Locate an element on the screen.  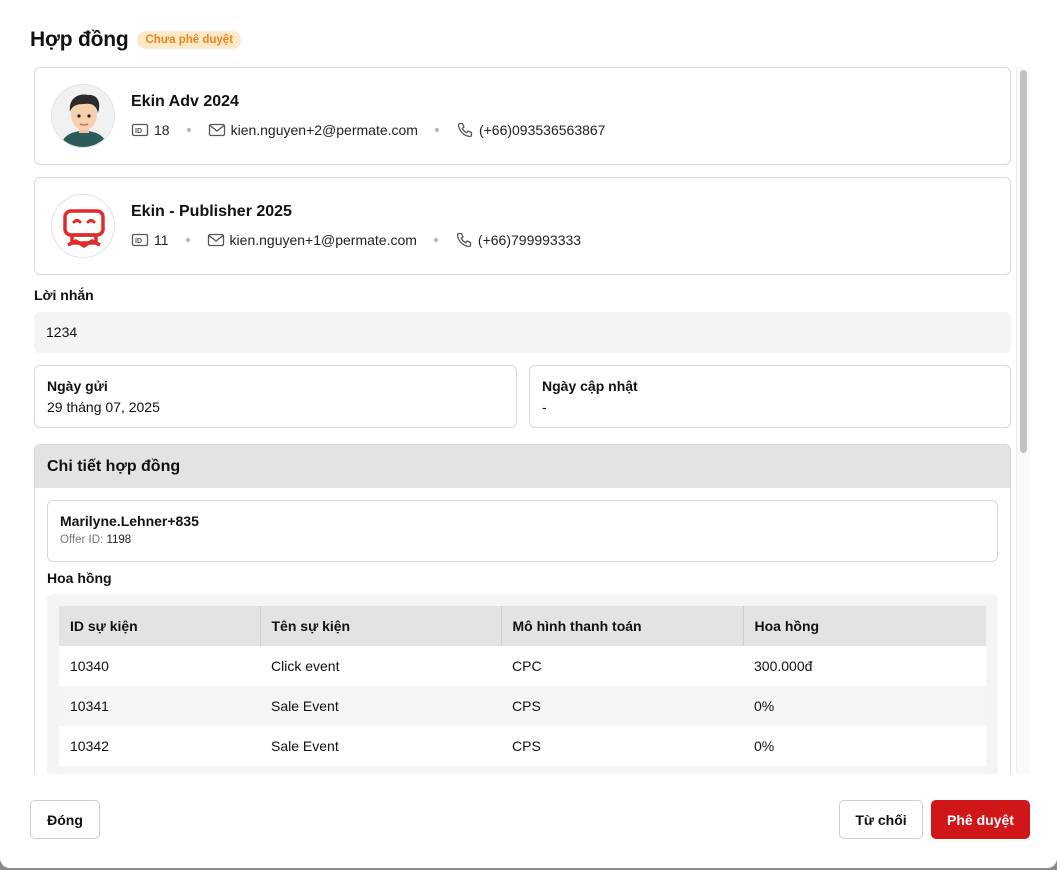
updated-date-value: - is located at coordinates (544, 407).